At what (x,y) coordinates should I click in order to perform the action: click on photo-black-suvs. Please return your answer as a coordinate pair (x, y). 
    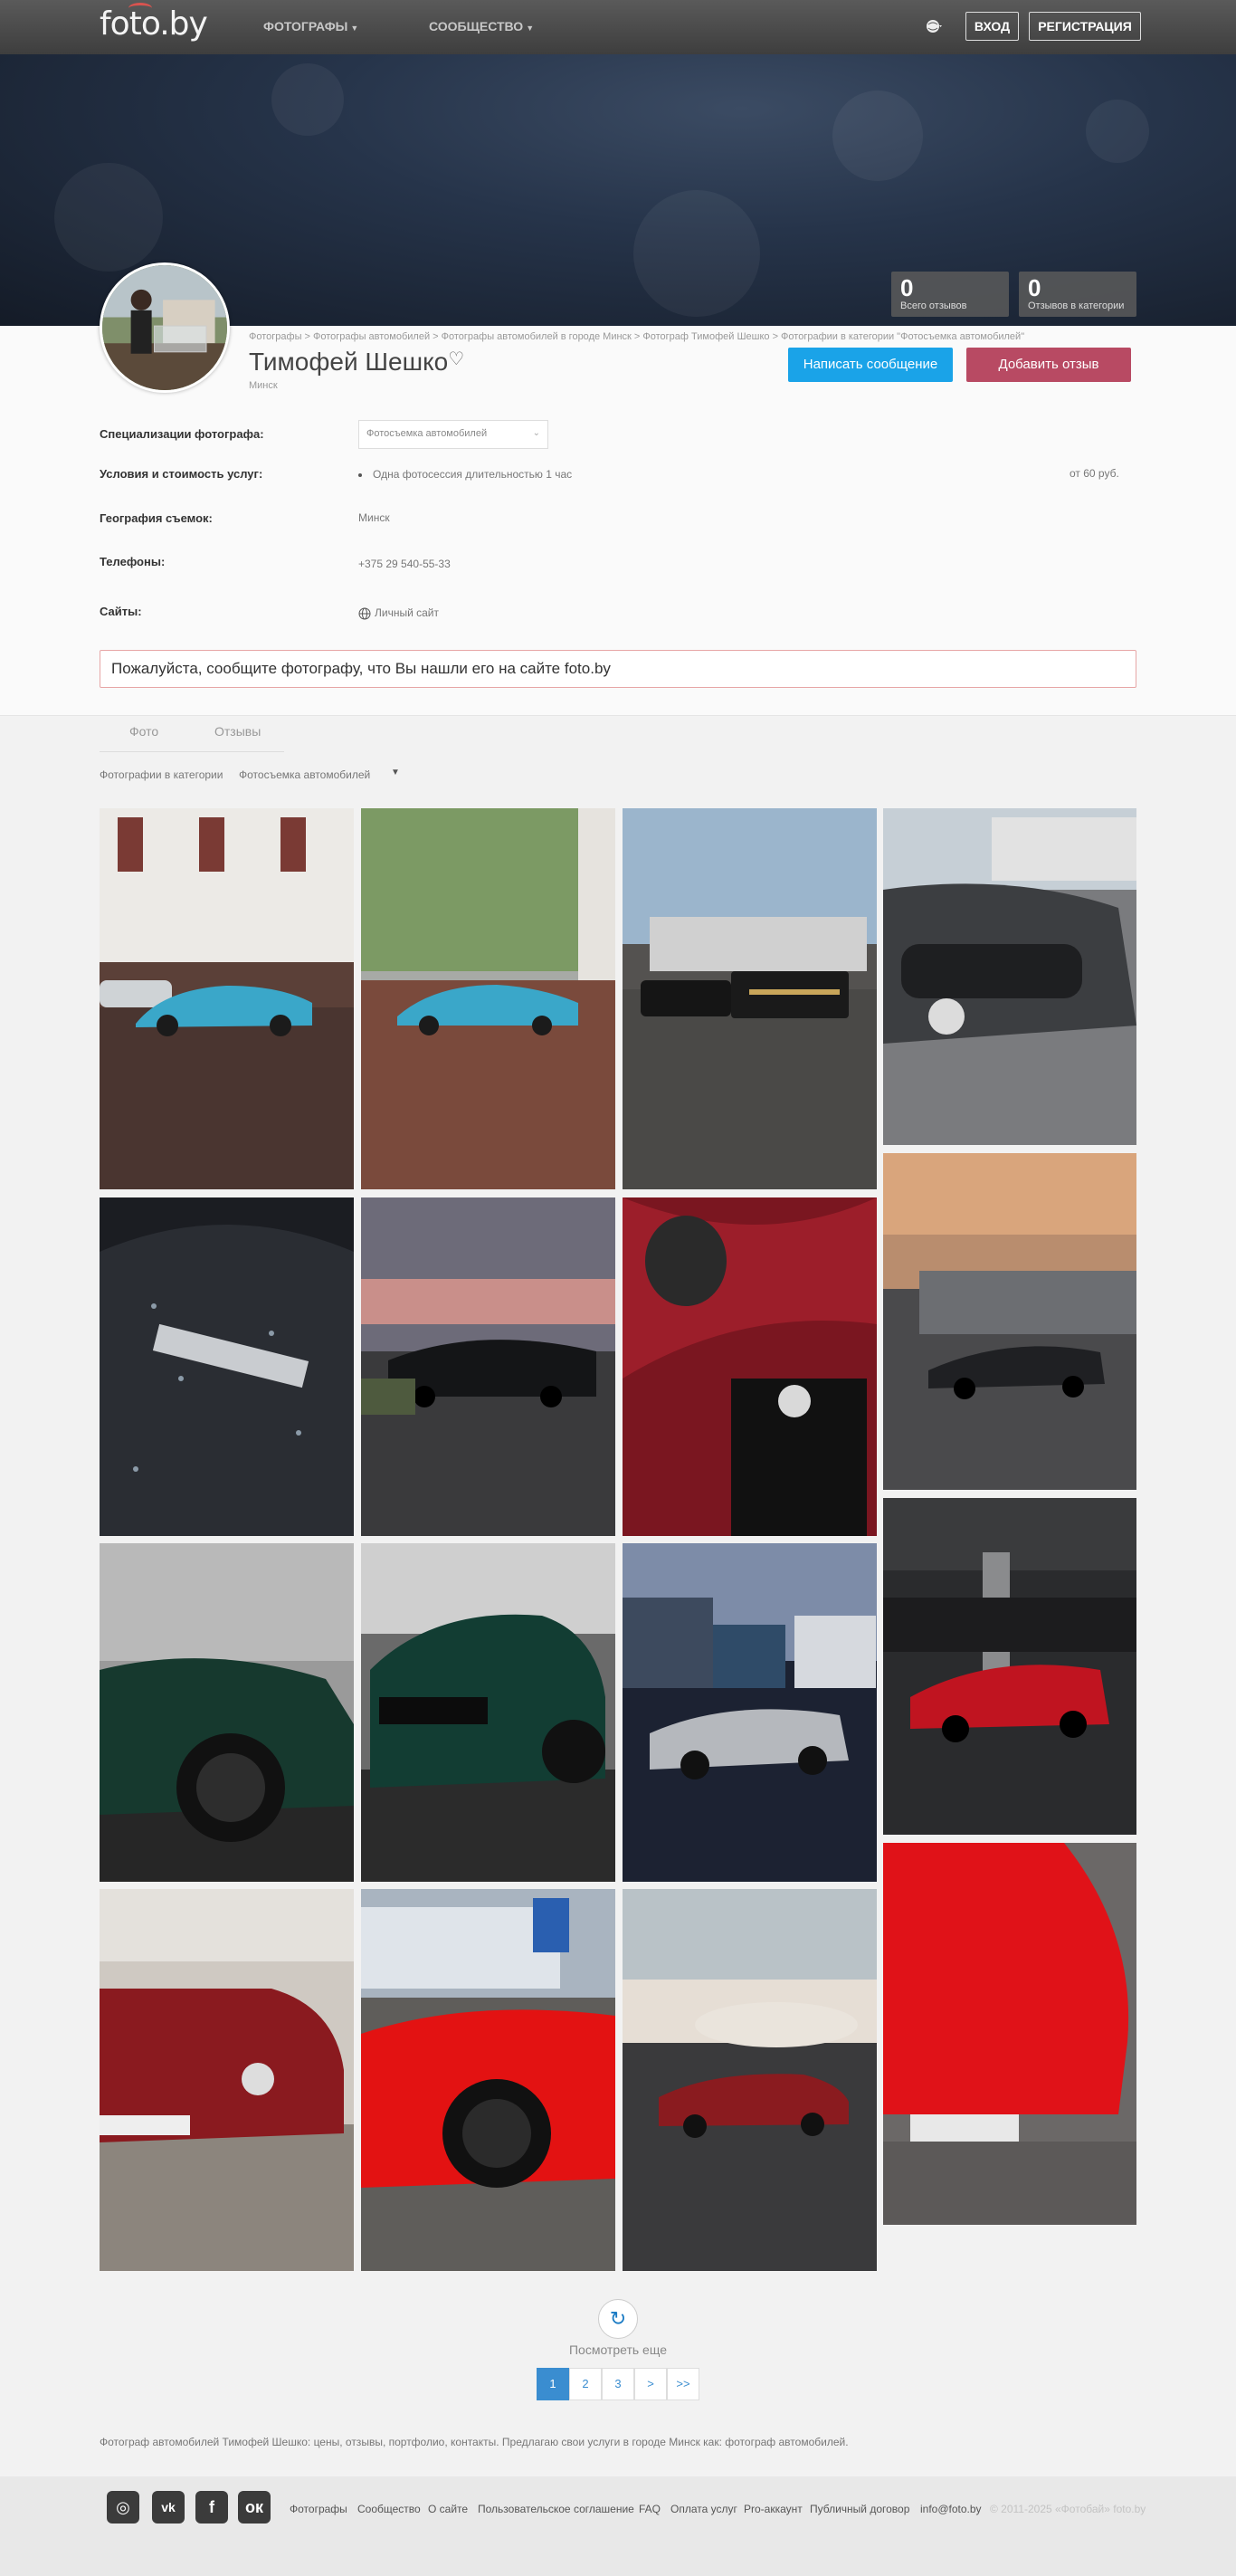
    Looking at the image, I should click on (227, 1712).